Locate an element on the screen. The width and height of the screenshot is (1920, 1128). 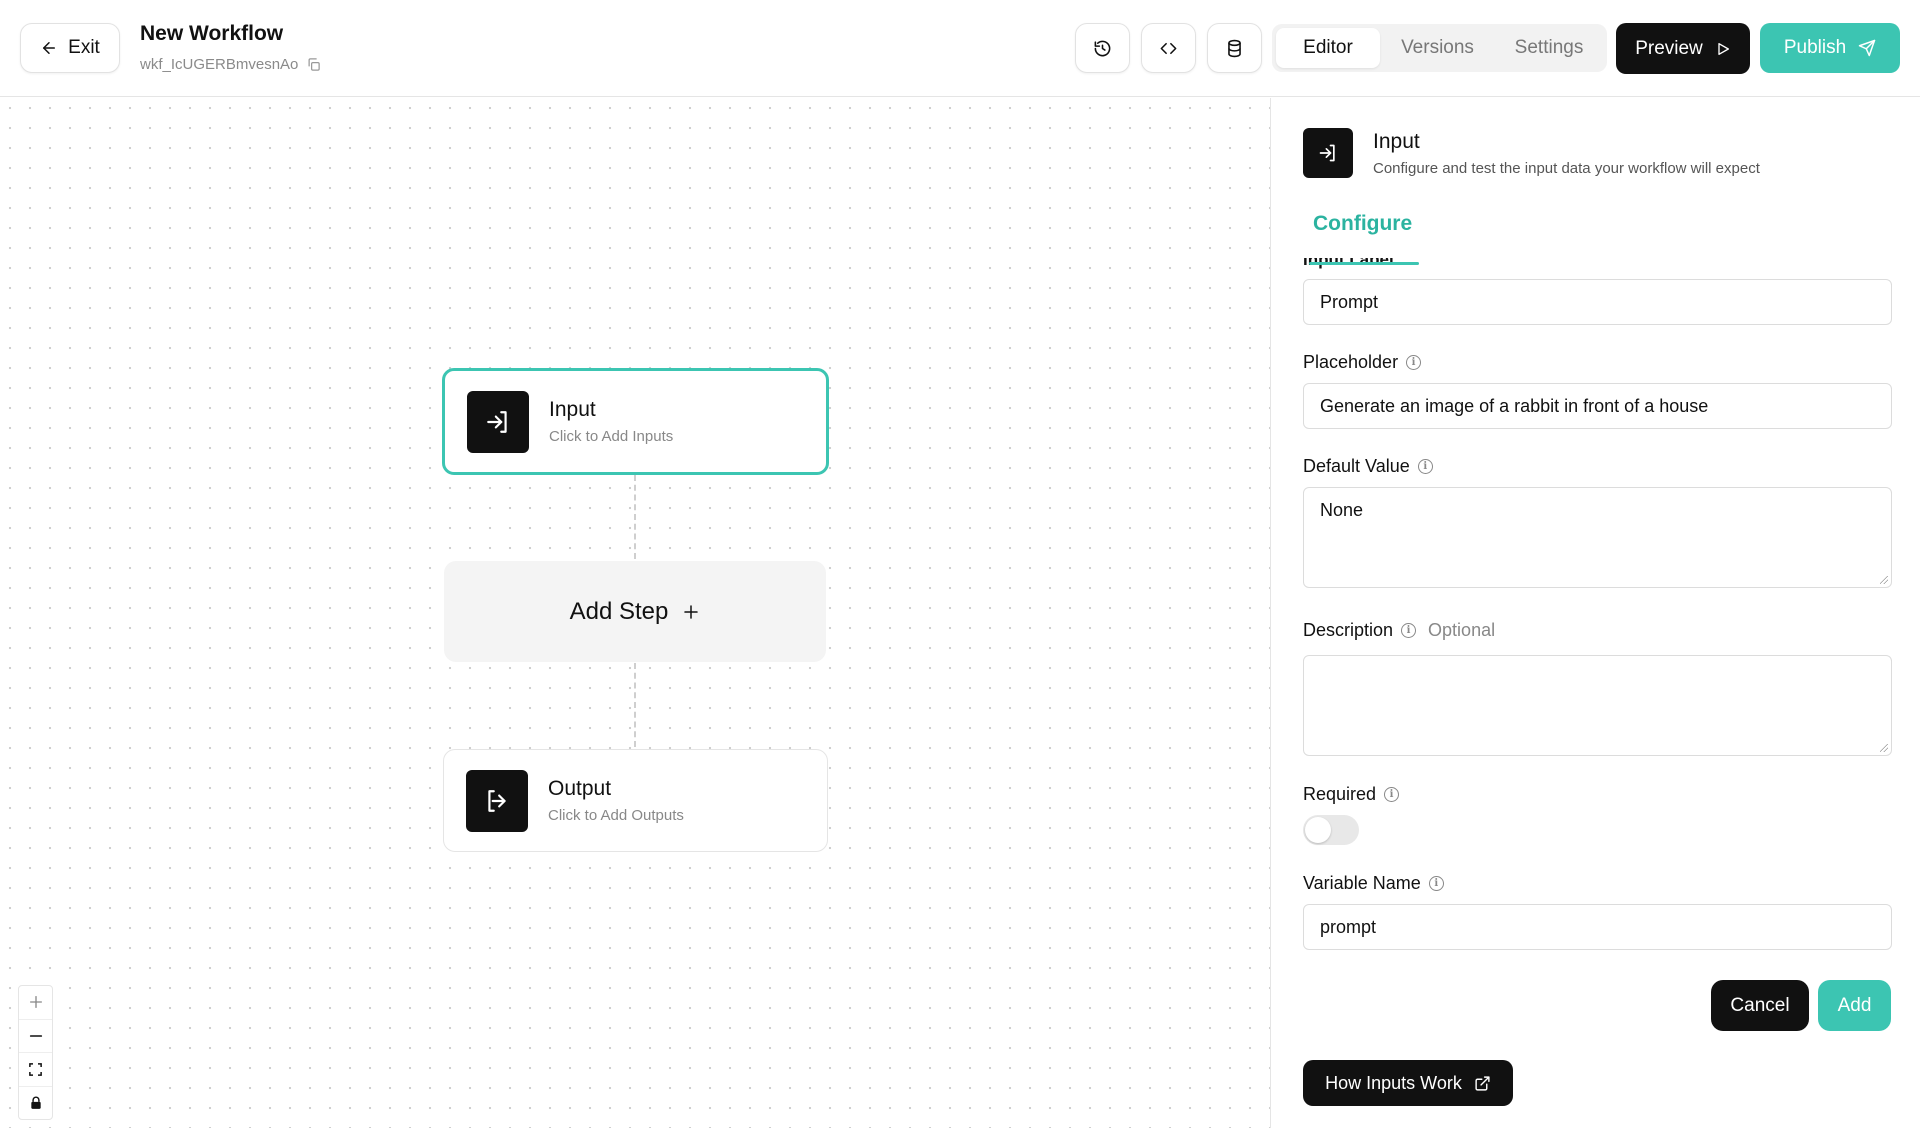
workflow-id: wkf_IcUGERBmvesnAo is located at coordinates (230, 64).